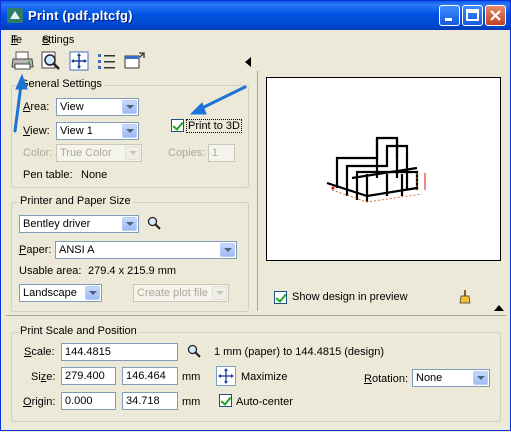  Describe the element at coordinates (77, 250) in the screenshot. I see `paper-value: ANSI A` at that location.